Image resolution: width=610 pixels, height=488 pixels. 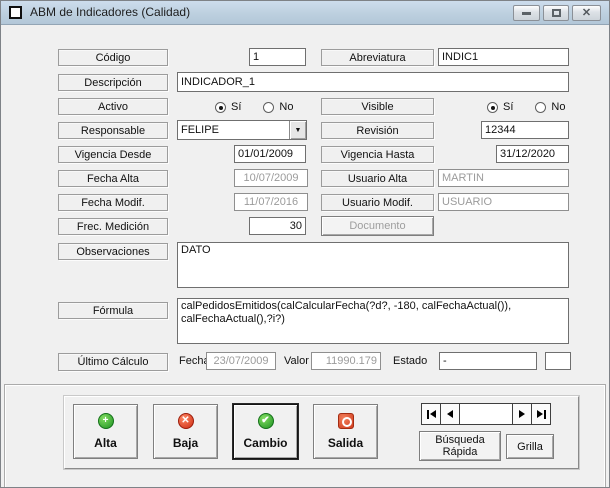 I want to click on first-record-button, so click(x=431, y=414).